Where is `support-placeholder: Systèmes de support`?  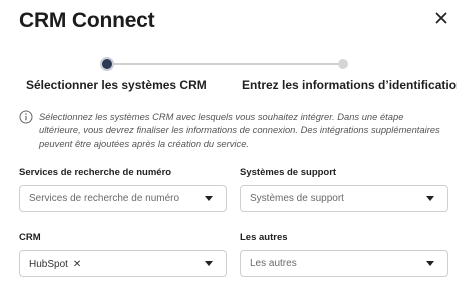 support-placeholder: Systèmes de support is located at coordinates (297, 198).